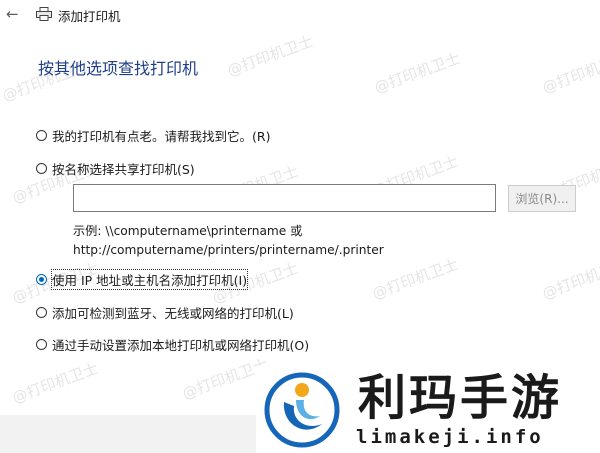 The width and height of the screenshot is (600, 453). I want to click on option-old-printer: 我的打印机有点老。请帮我找到它。(R), so click(153, 135).